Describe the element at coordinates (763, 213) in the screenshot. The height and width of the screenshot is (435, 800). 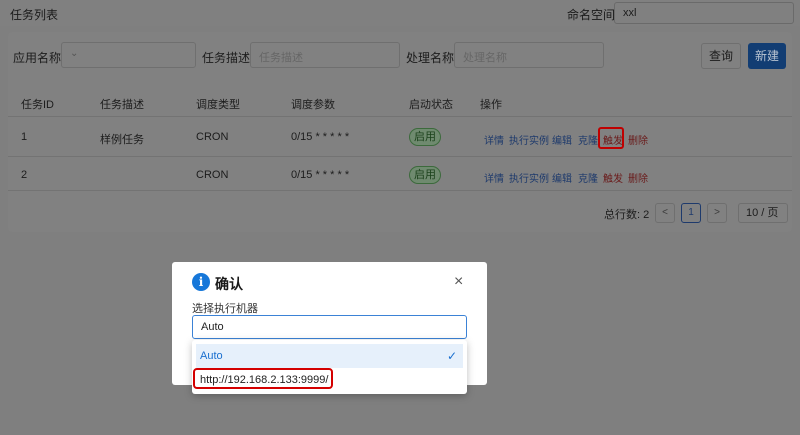
I see `page-size-select: 10 / 页` at that location.